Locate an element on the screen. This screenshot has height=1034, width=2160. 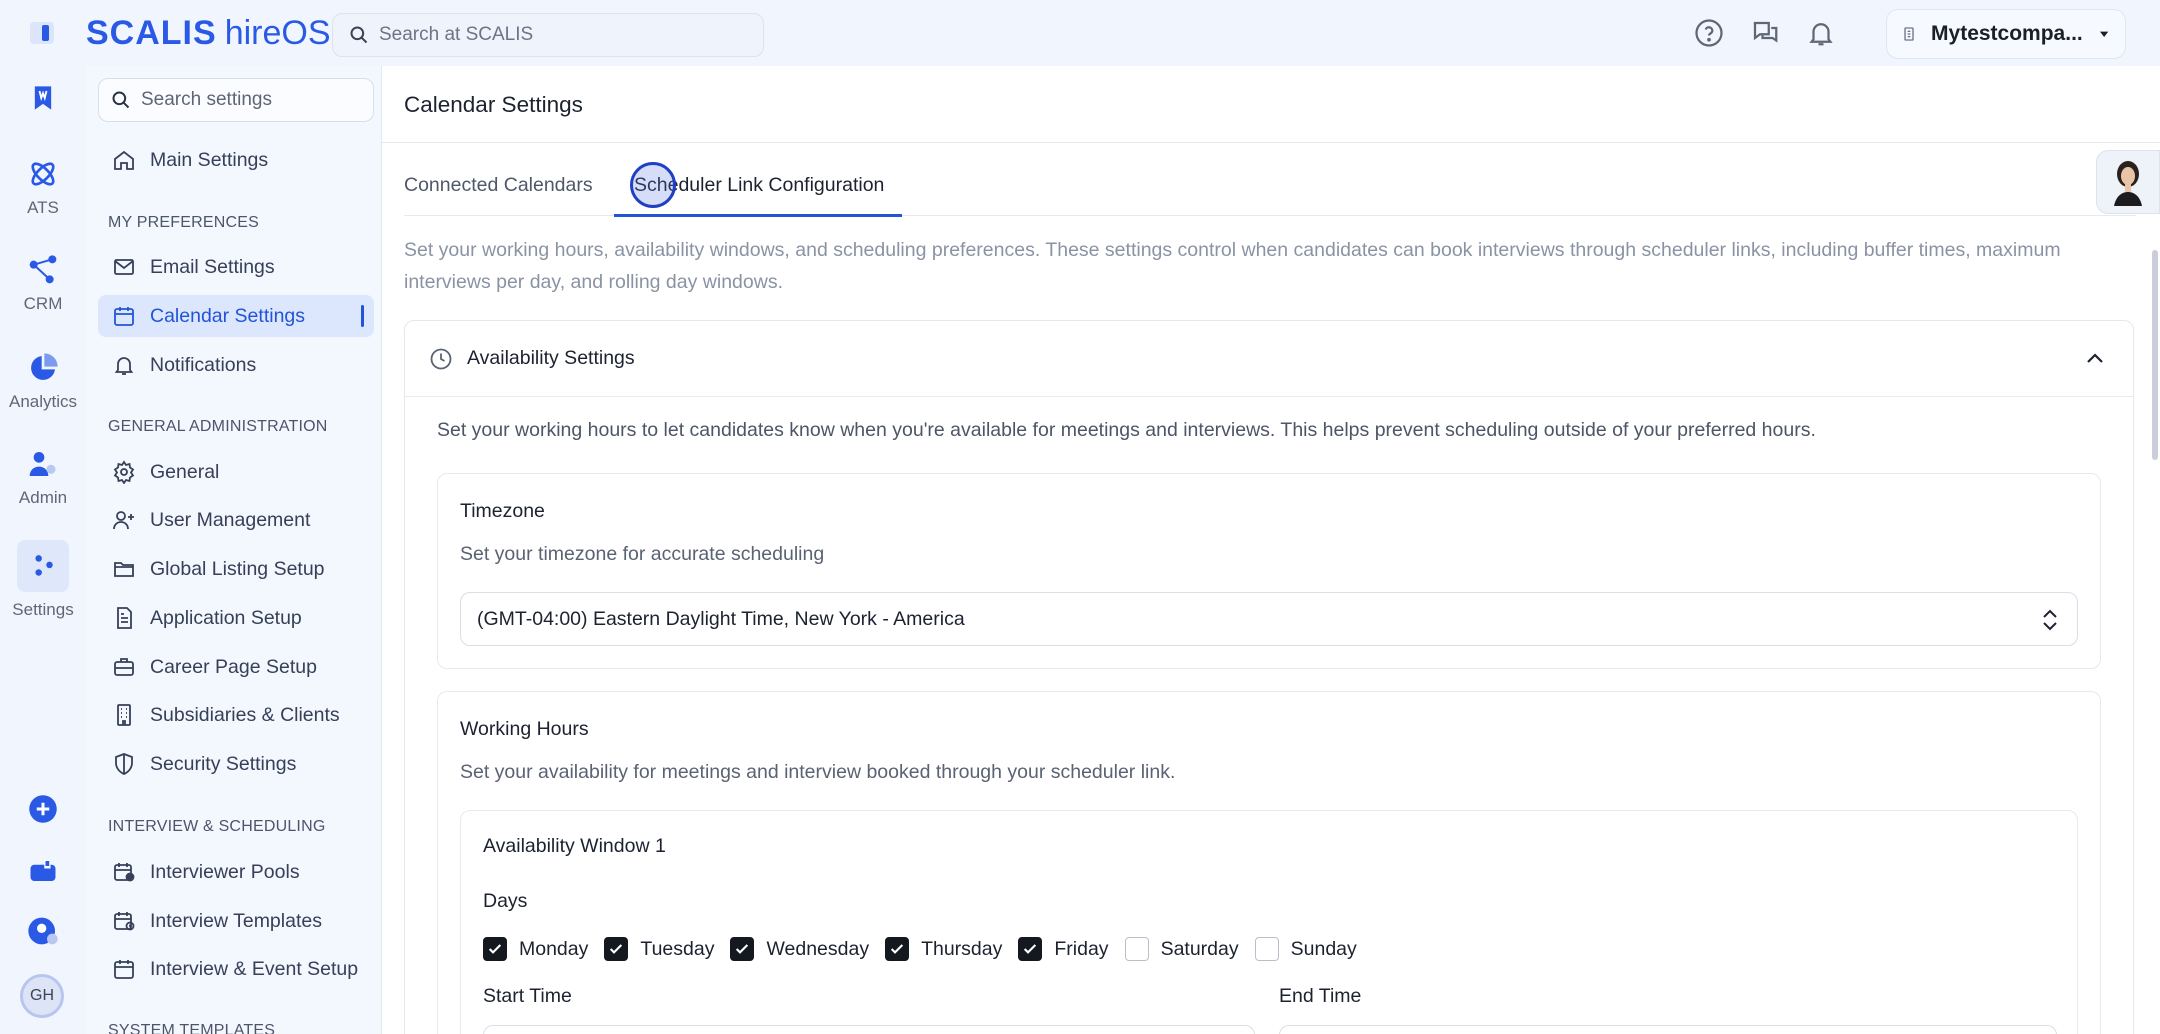
sidebar-item-label: Main Settings is located at coordinates (209, 159).